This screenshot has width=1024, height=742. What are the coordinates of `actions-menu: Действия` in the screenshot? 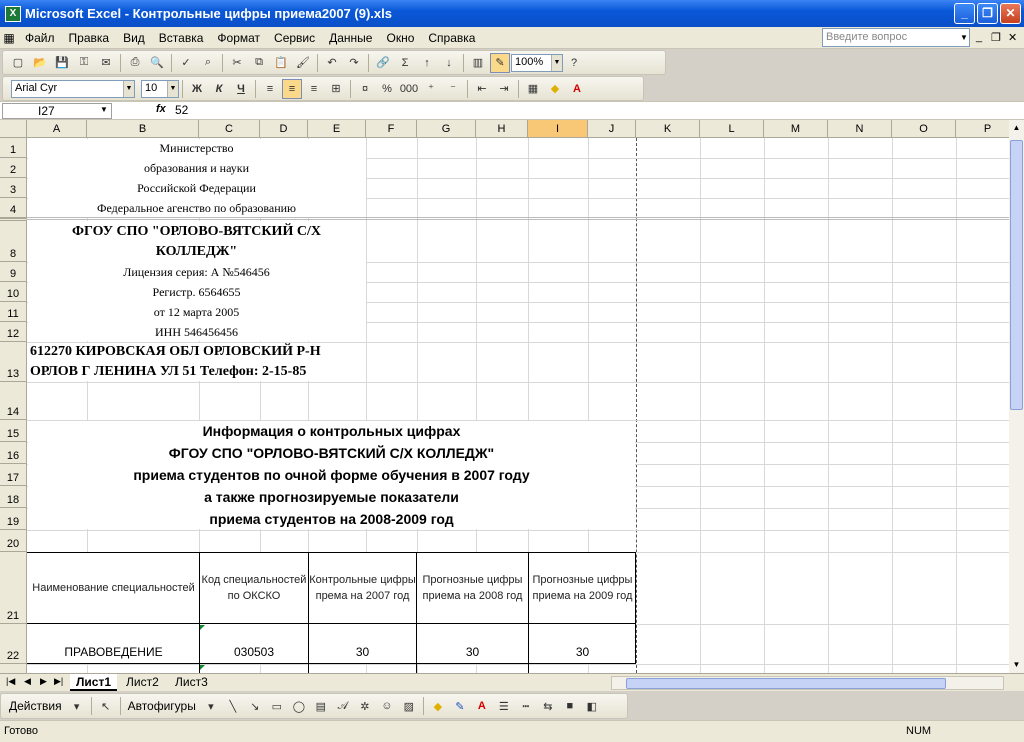 It's located at (35, 706).